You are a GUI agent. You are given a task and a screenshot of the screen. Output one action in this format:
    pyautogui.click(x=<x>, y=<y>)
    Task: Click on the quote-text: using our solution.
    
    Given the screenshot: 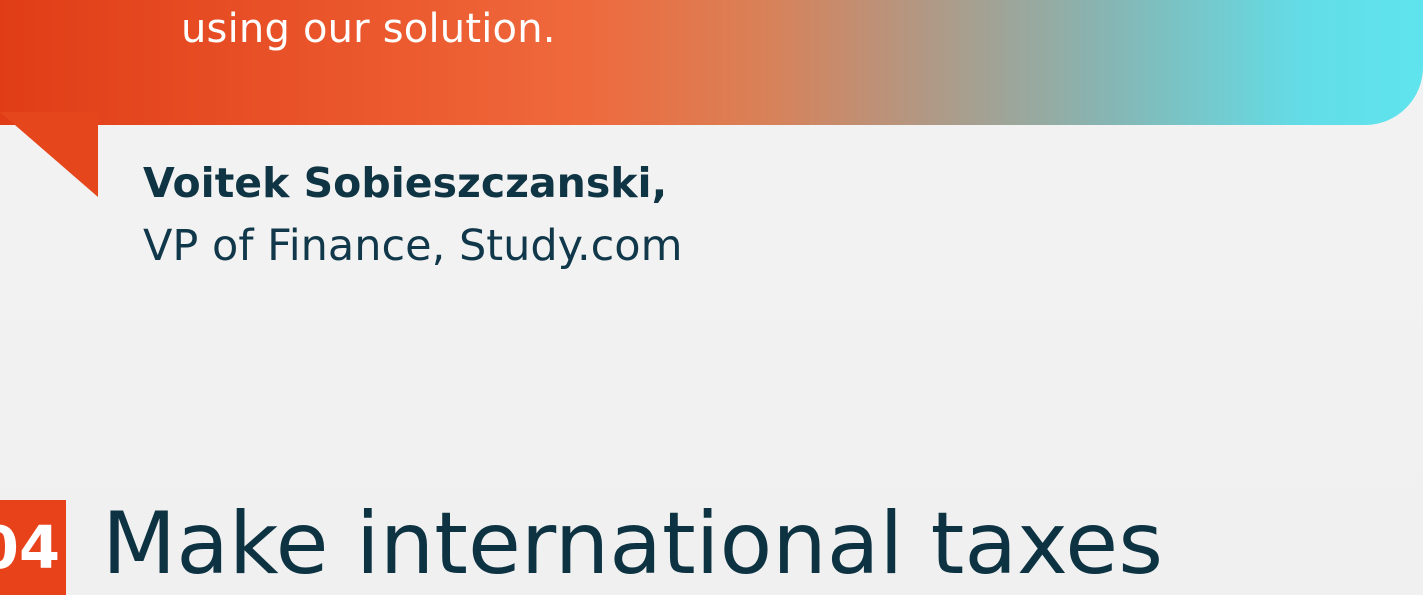 What is the action you would take?
    pyautogui.click(x=368, y=29)
    